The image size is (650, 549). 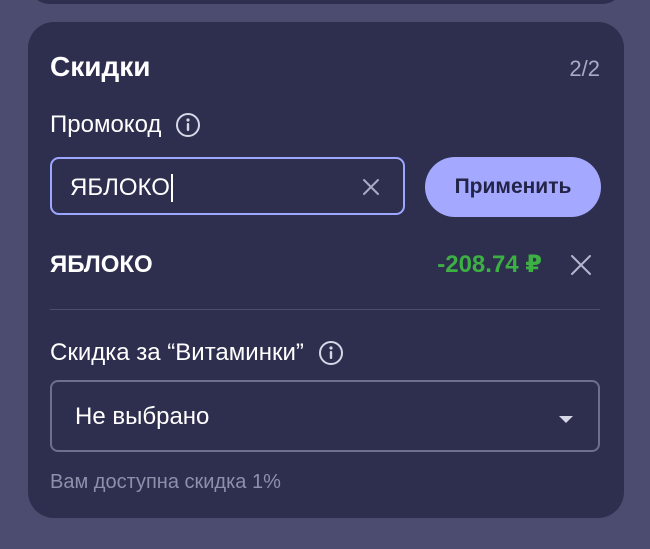 I want to click on promo-label: Промокод, so click(x=106, y=124).